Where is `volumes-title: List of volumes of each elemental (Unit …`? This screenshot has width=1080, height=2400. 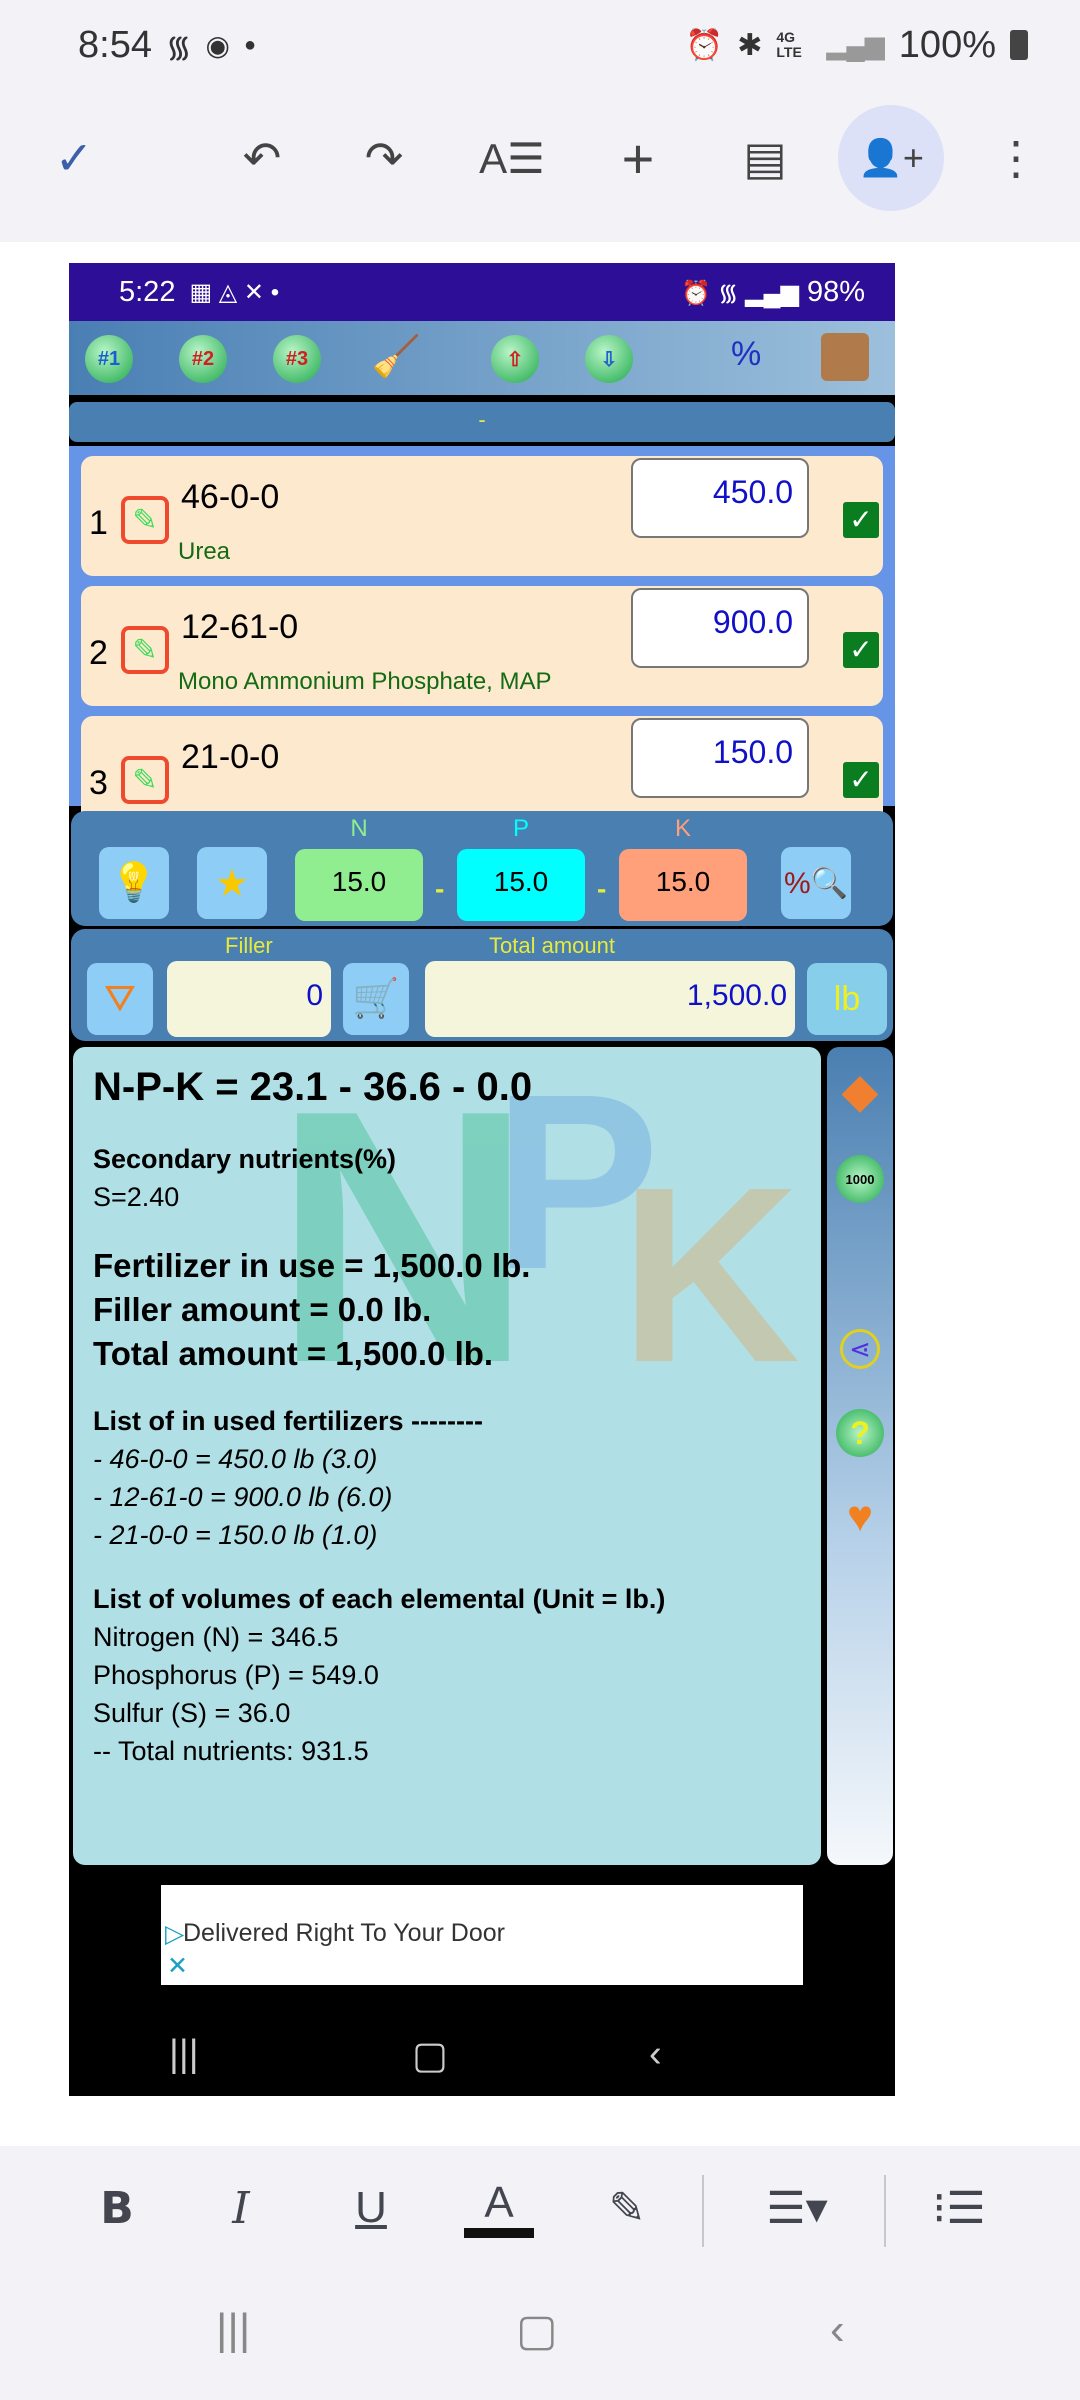
volumes-title: List of volumes of each elemental (Unit … is located at coordinates (379, 1599).